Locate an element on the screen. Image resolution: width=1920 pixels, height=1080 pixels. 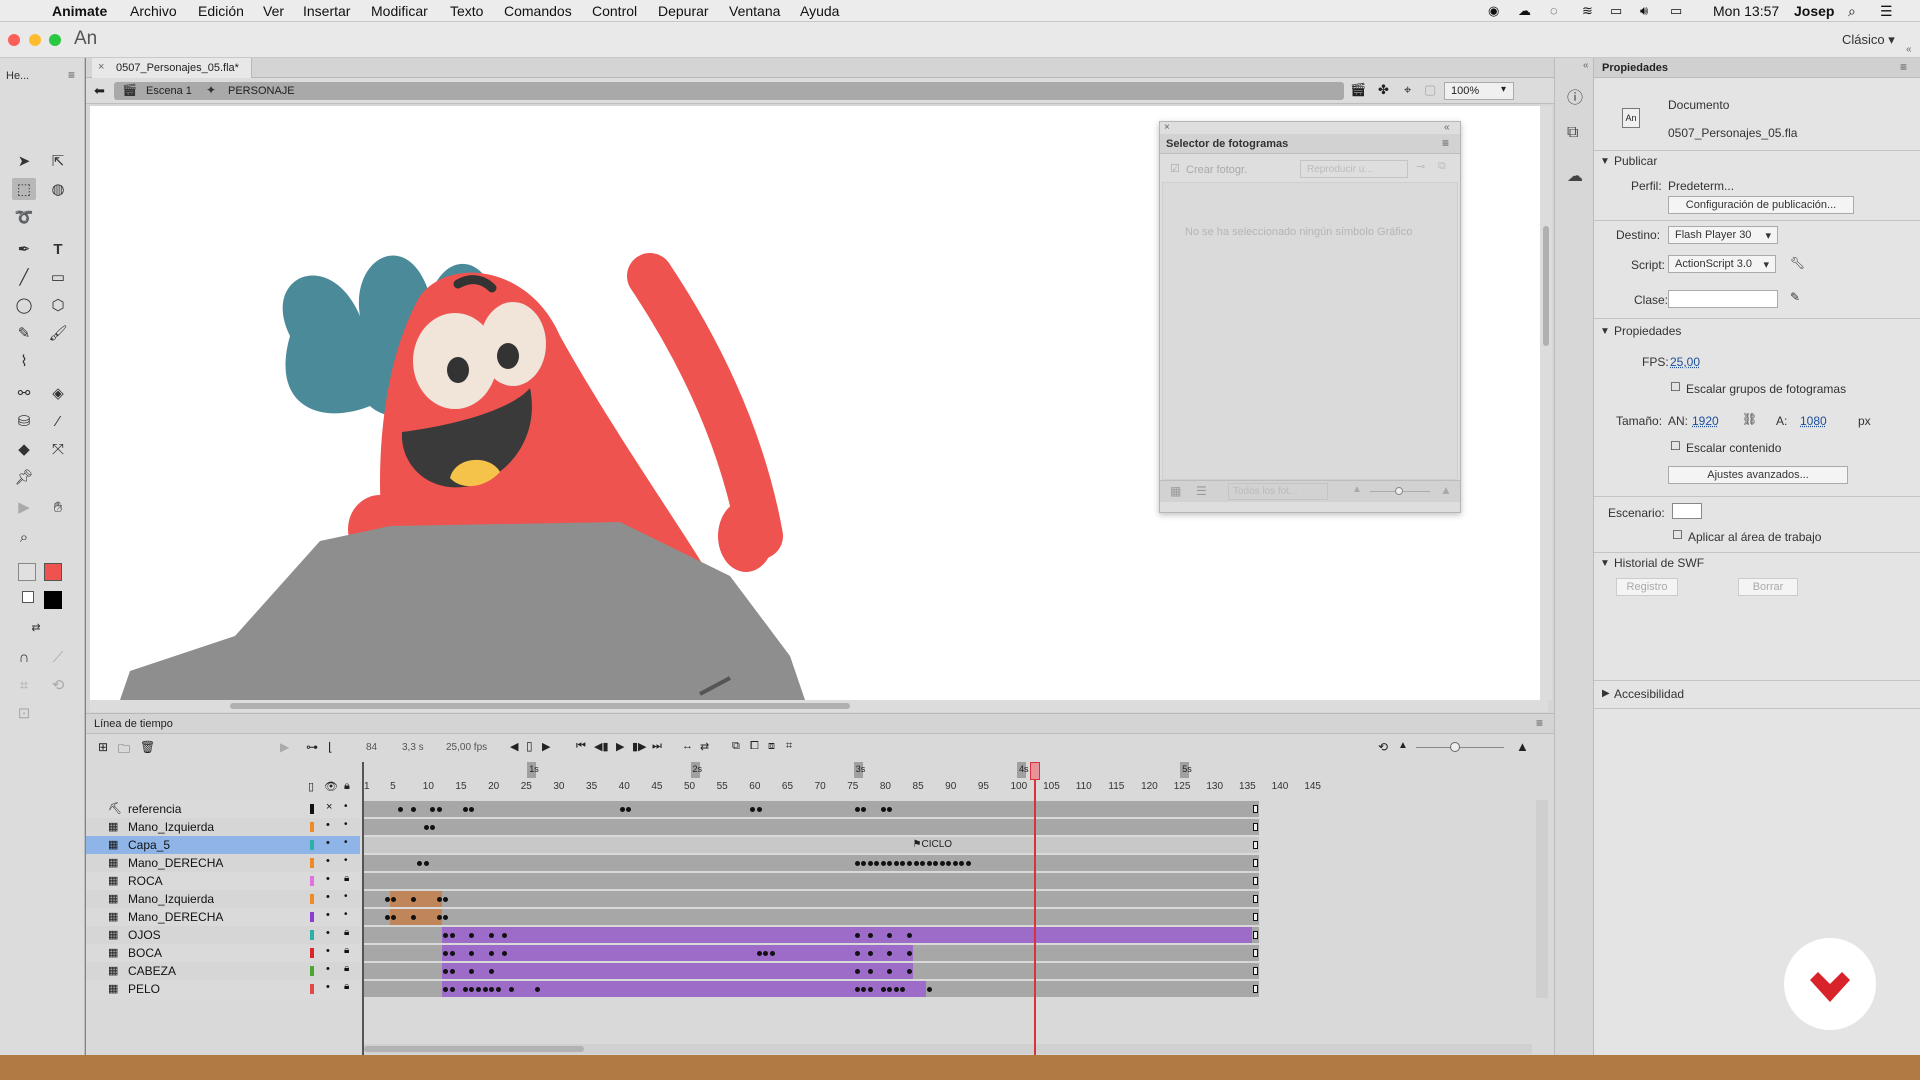
menu-control: Control is located at coordinates (614, 11).